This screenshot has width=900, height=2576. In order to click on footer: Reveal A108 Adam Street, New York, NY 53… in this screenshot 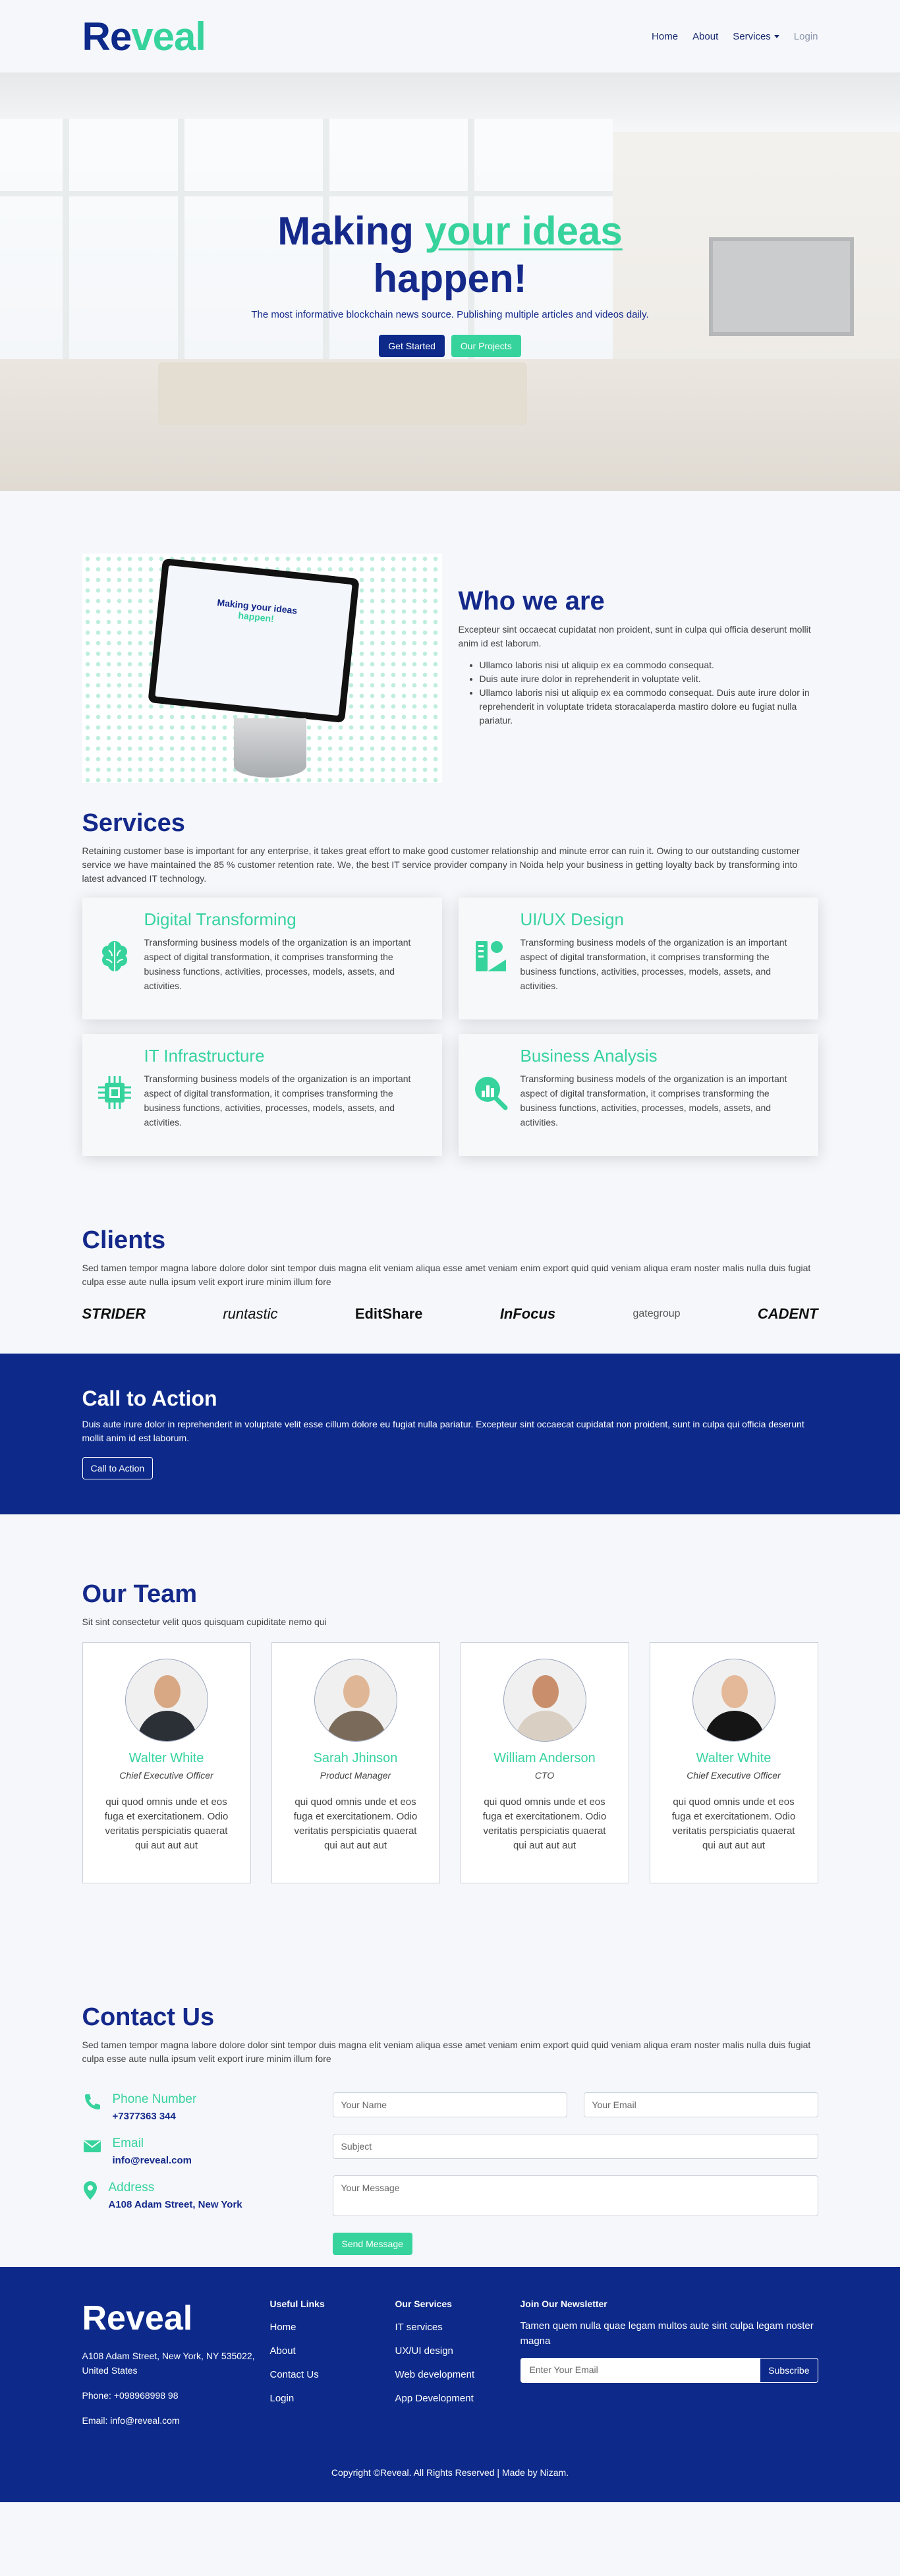, I will do `click(450, 2385)`.